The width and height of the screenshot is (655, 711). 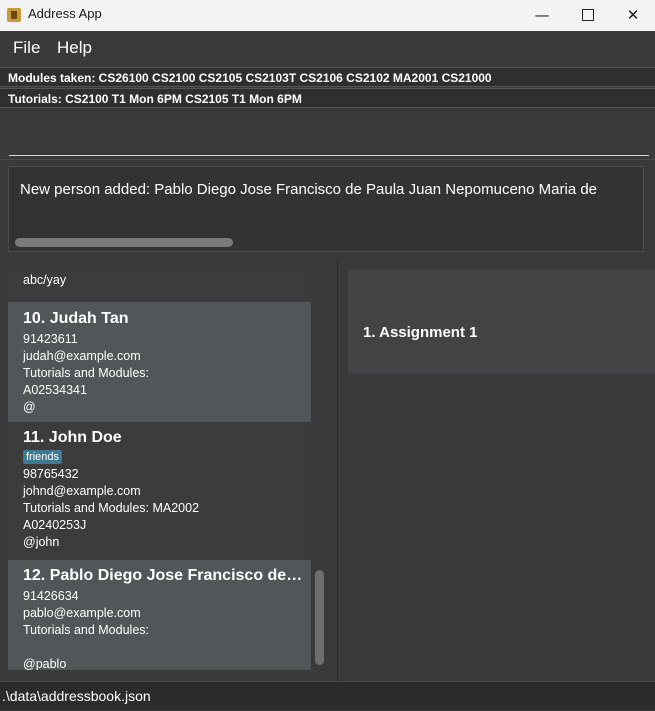 What do you see at coordinates (542, 15) in the screenshot?
I see `minimize-button: —` at bounding box center [542, 15].